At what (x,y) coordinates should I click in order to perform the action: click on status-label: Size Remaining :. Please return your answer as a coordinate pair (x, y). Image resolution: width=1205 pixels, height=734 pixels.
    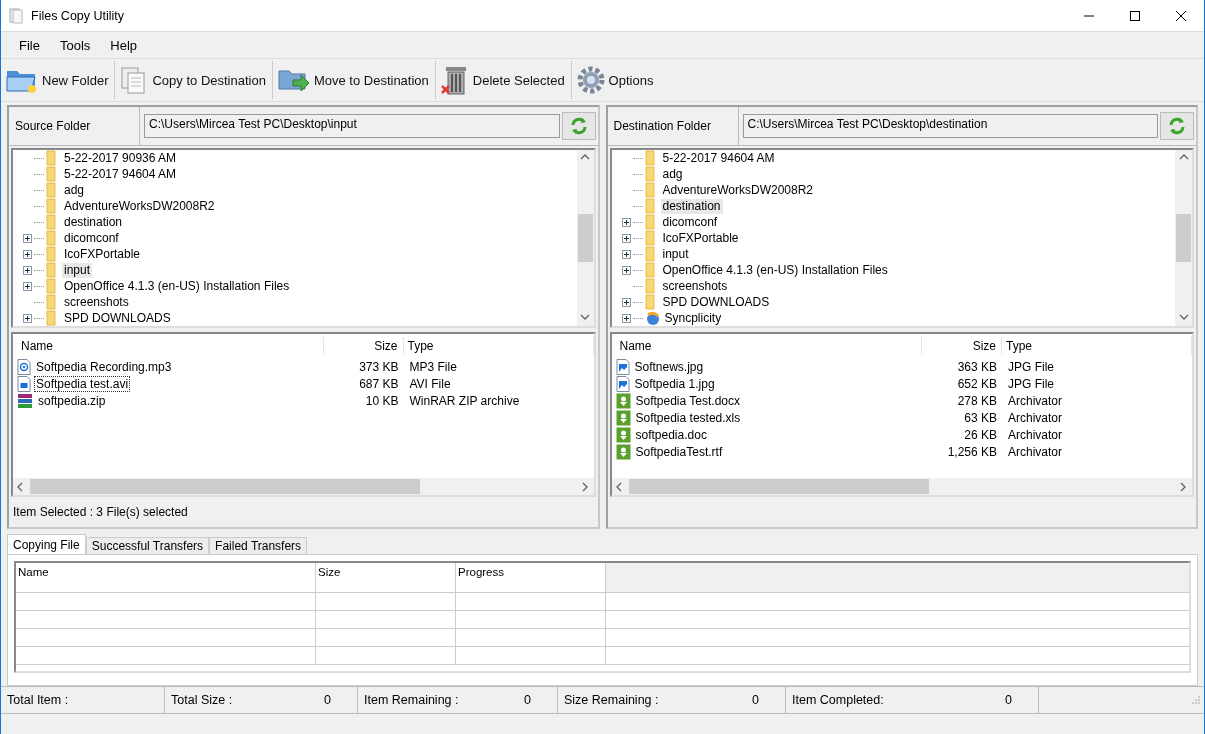
    Looking at the image, I should click on (611, 700).